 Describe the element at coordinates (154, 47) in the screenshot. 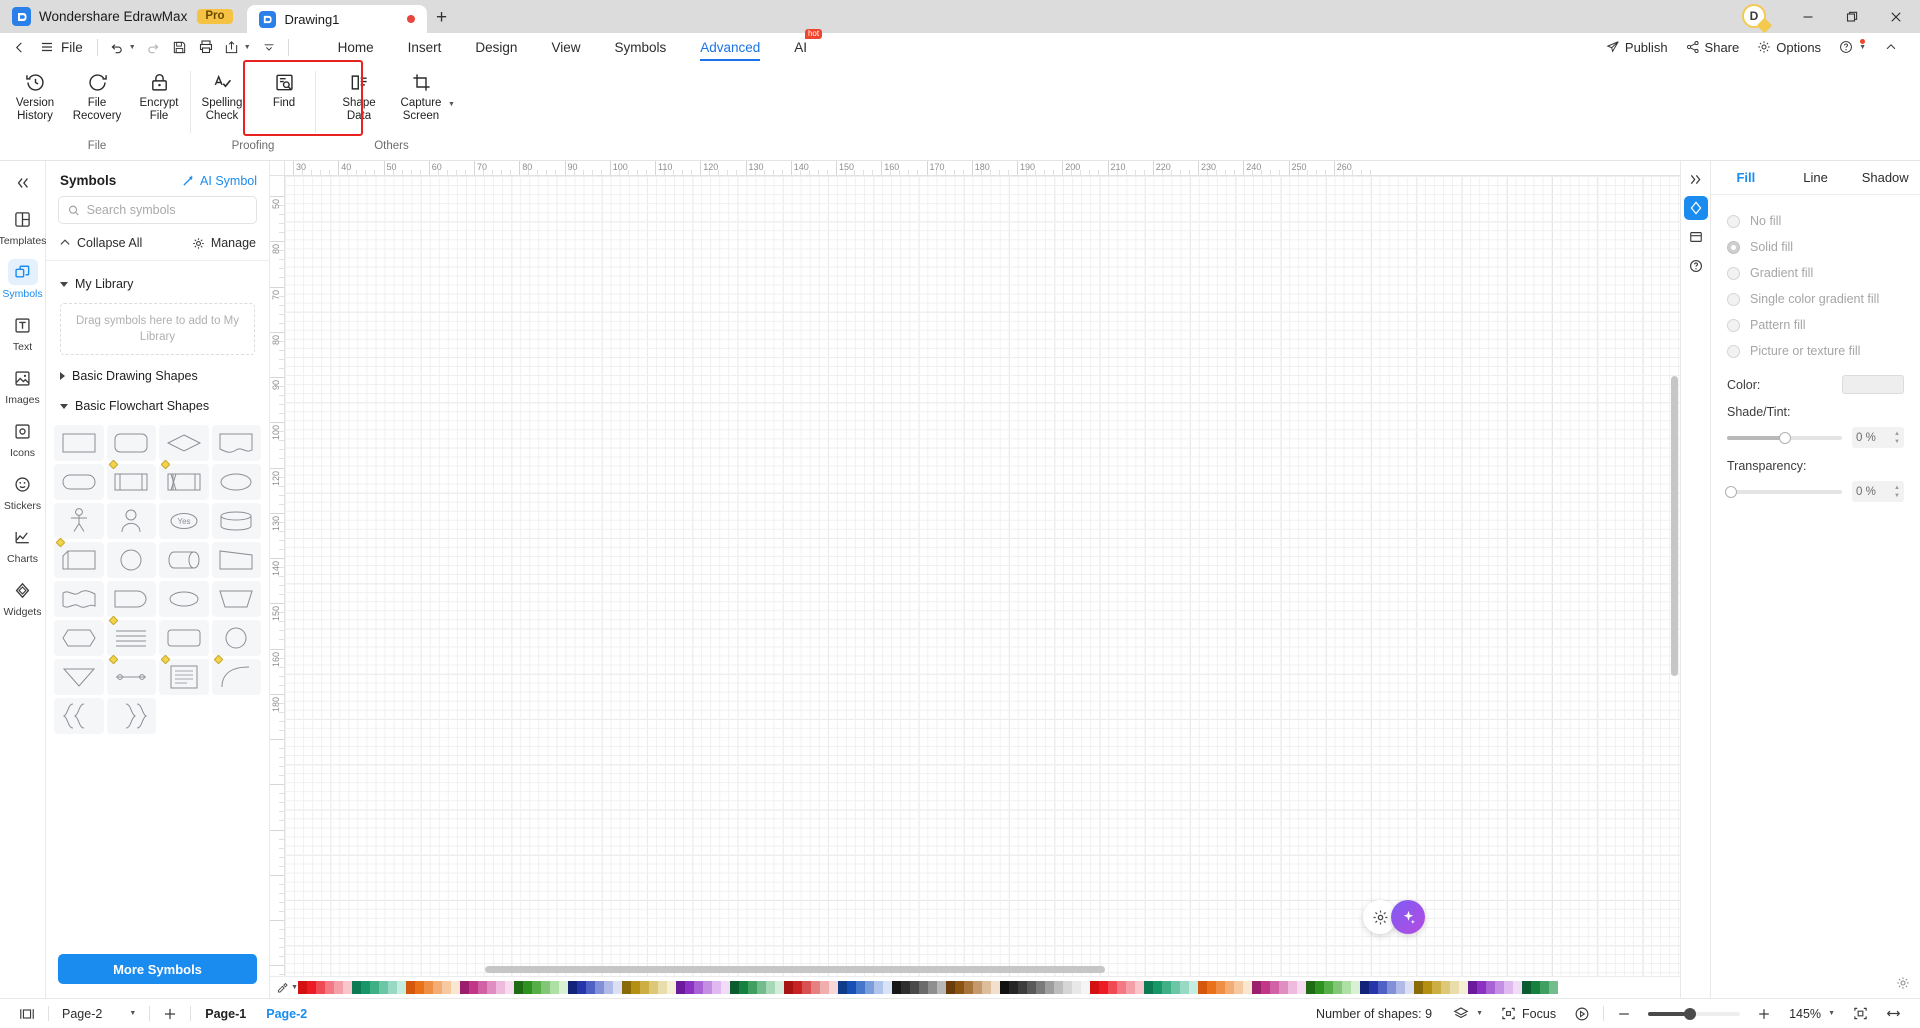

I see `redo-button` at that location.